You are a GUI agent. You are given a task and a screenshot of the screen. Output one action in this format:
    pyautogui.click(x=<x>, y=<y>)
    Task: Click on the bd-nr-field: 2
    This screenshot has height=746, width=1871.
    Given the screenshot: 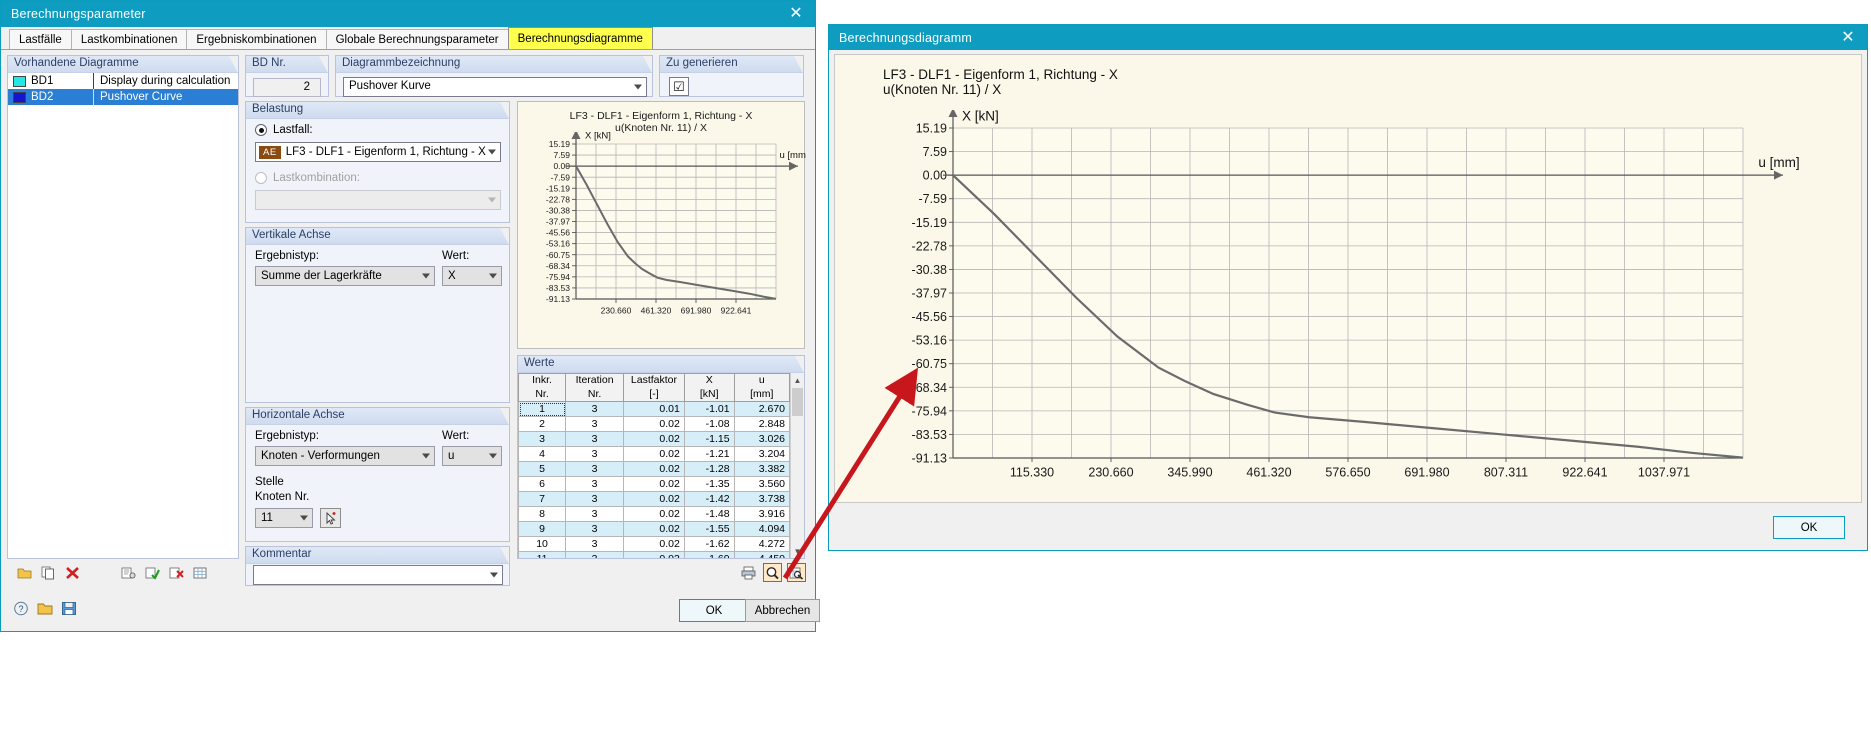 What is the action you would take?
    pyautogui.click(x=287, y=87)
    